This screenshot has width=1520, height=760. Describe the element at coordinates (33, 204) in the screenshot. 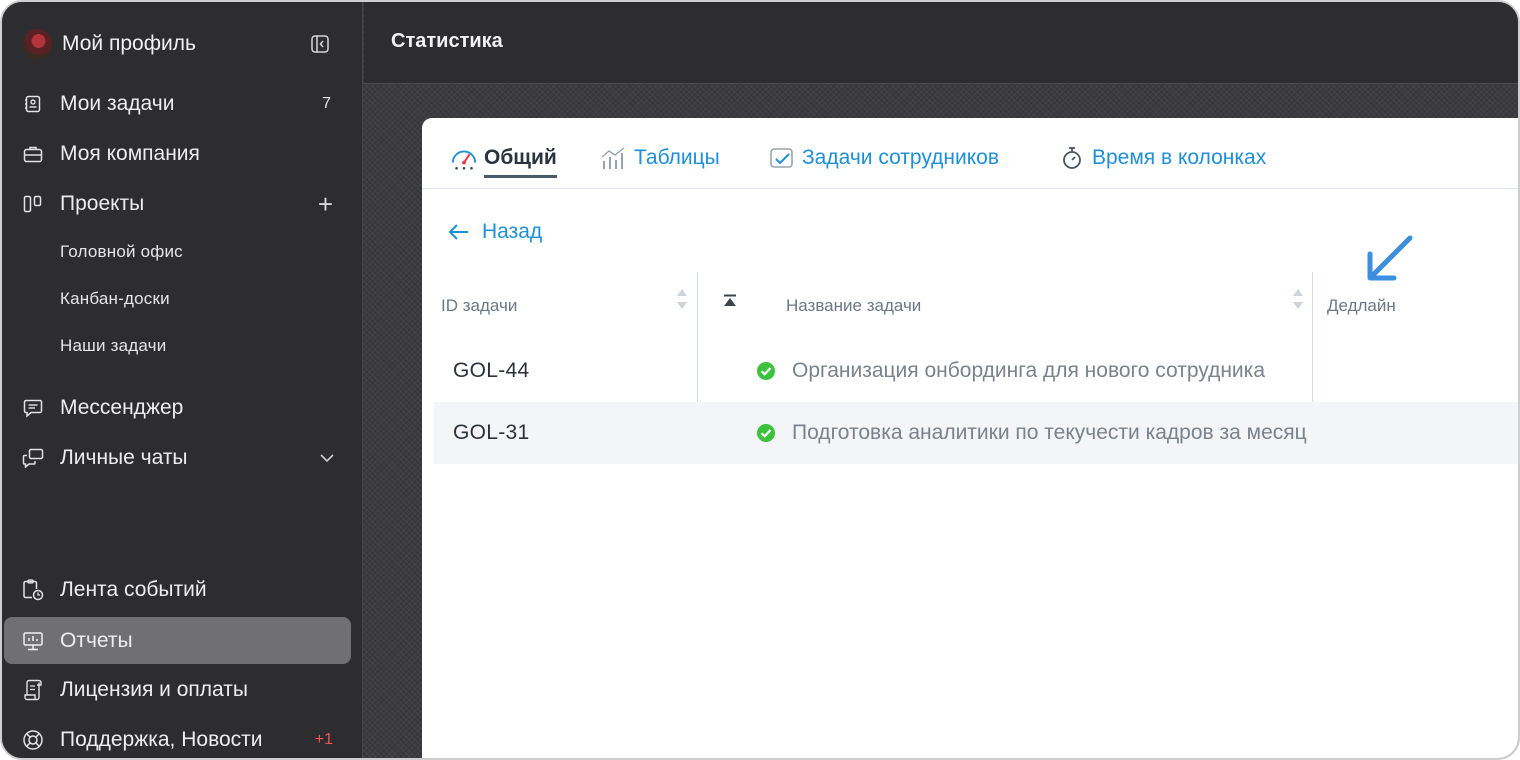

I see `projects-icon` at that location.